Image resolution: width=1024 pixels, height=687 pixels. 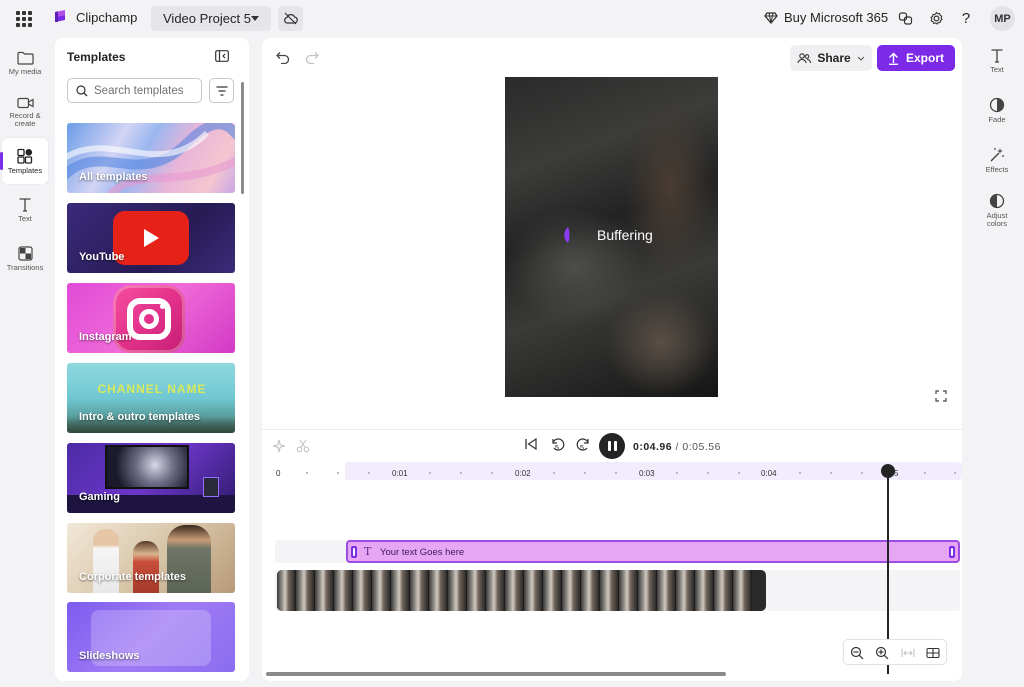 What do you see at coordinates (82, 90) in the screenshot?
I see `search-icon` at bounding box center [82, 90].